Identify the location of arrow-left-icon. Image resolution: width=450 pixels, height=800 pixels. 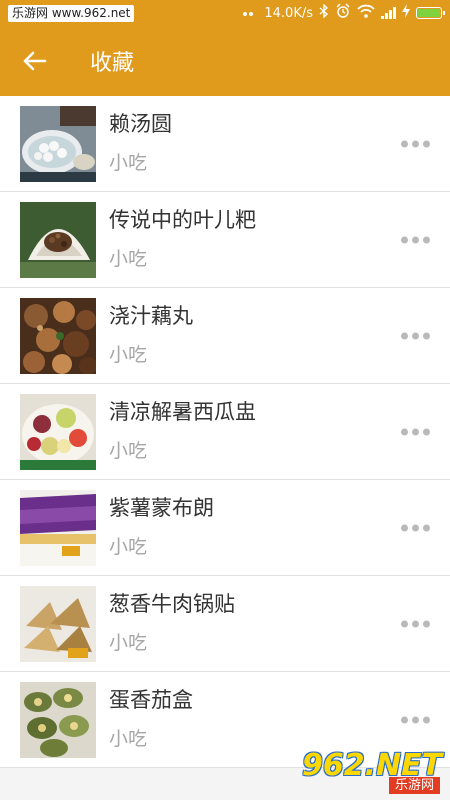
(35, 61).